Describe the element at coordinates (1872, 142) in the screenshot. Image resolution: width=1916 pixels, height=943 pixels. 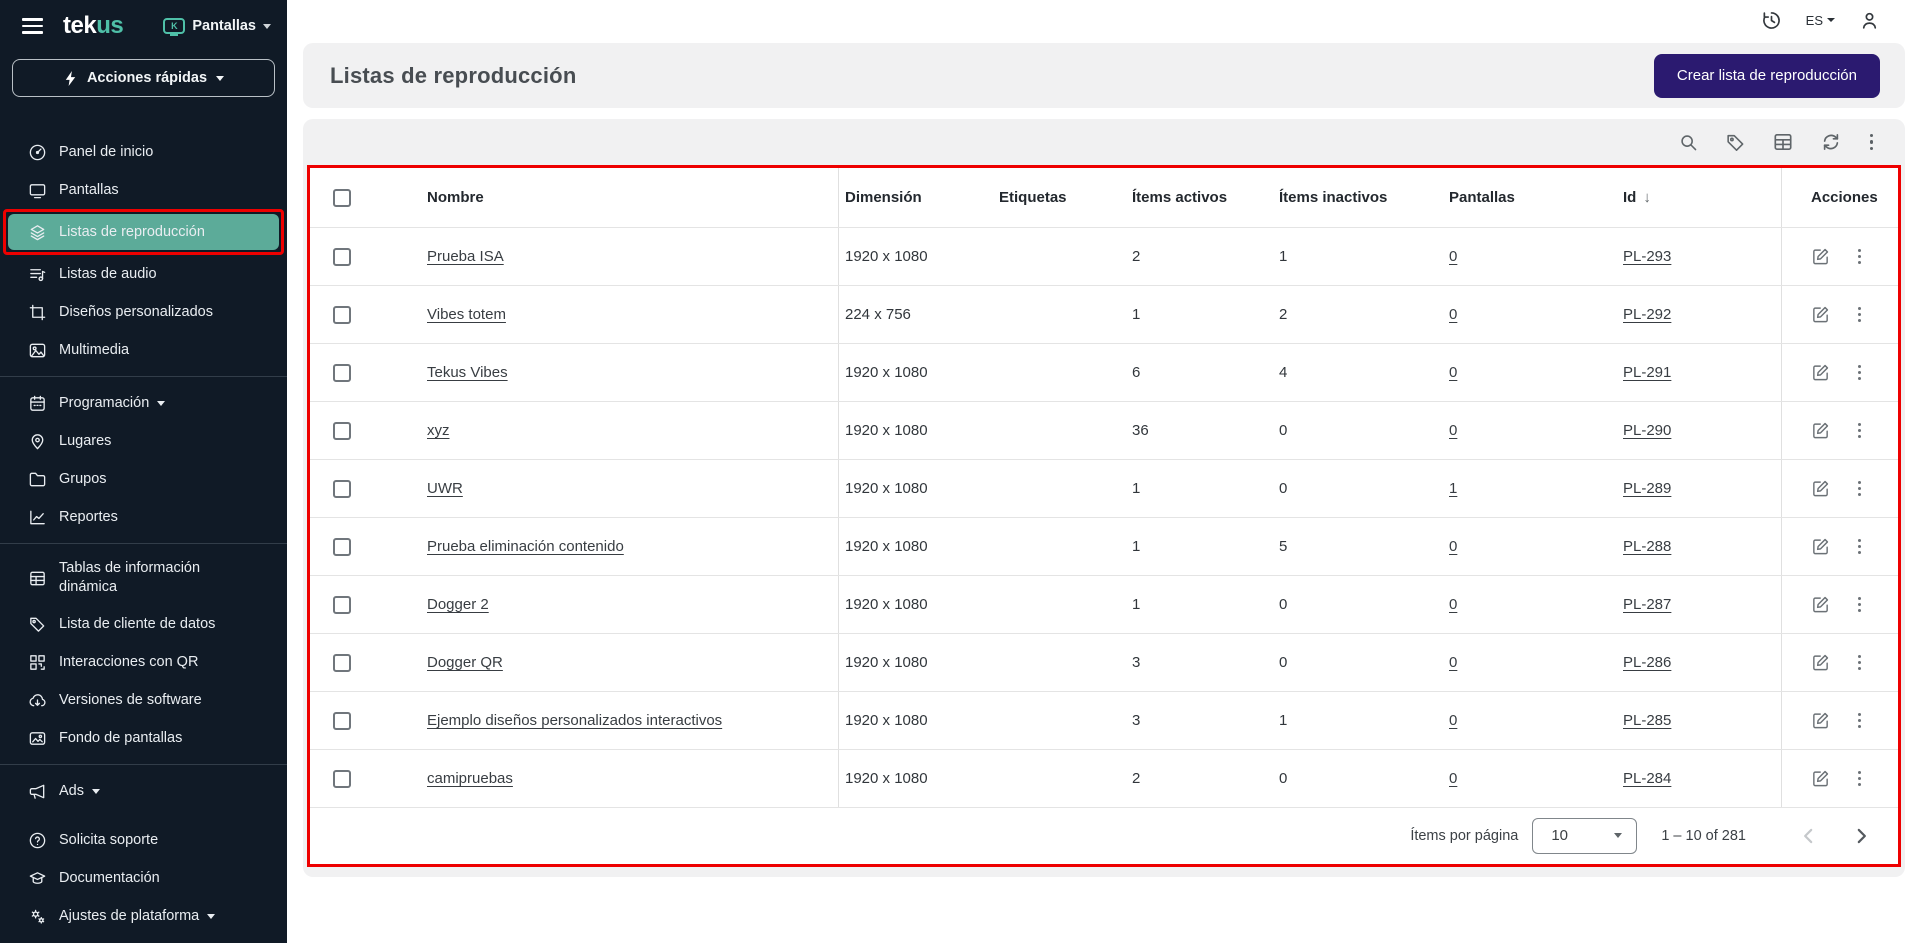
I see `more-options-icon` at that location.